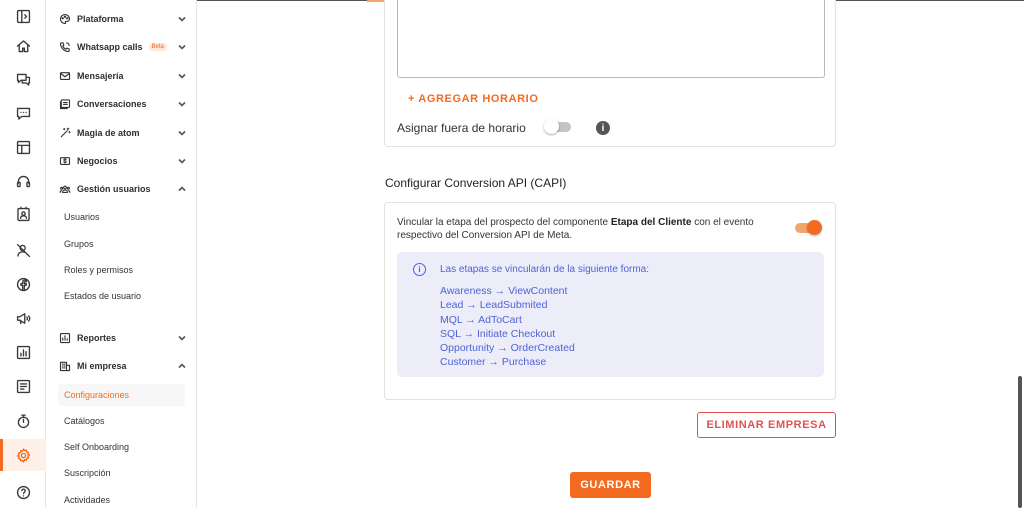 The image size is (1024, 508). Describe the element at coordinates (766, 425) in the screenshot. I see `delete-company-button: ELIMINAR EMPRESA` at that location.